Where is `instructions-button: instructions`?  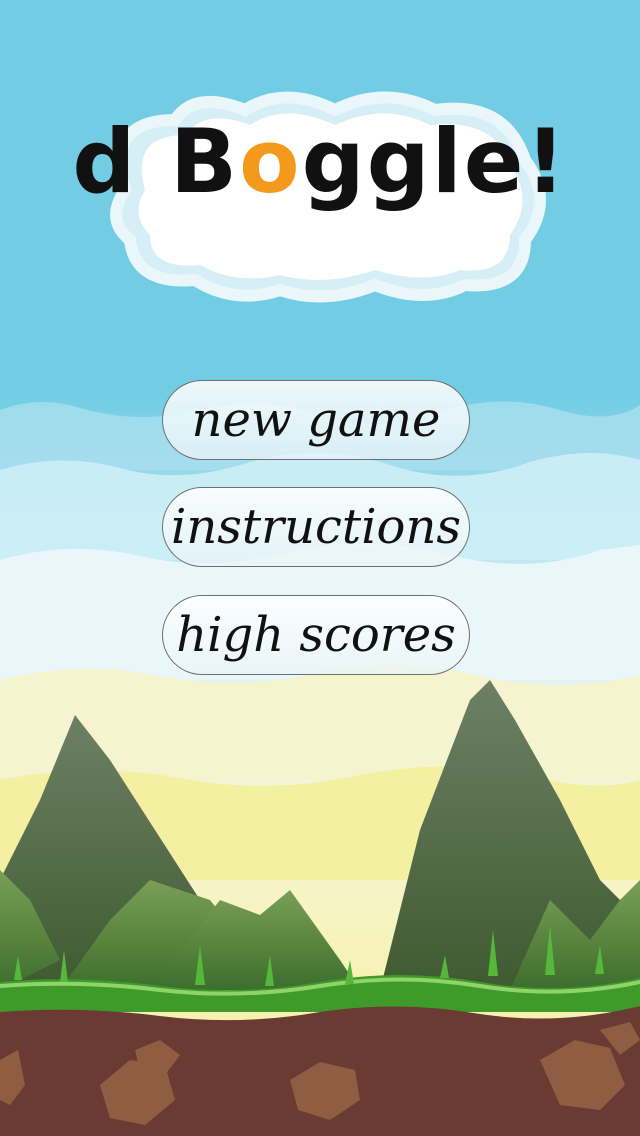
instructions-button: instructions is located at coordinates (316, 527).